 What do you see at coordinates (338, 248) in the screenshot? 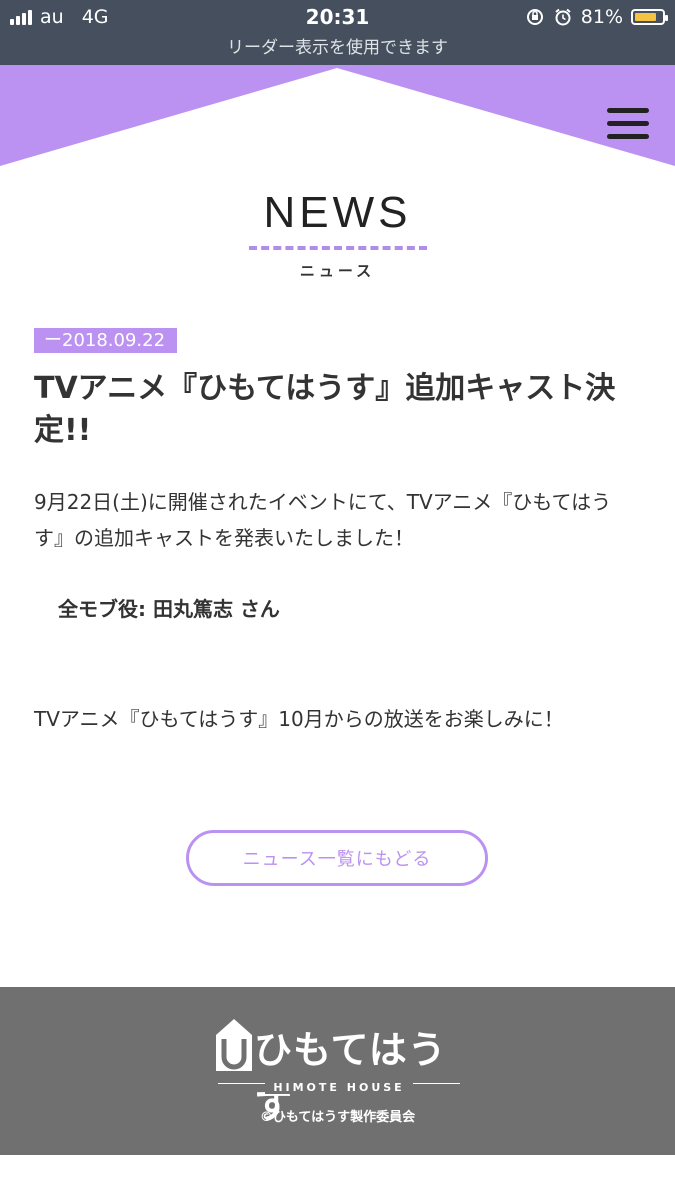
I see `title-divider` at bounding box center [338, 248].